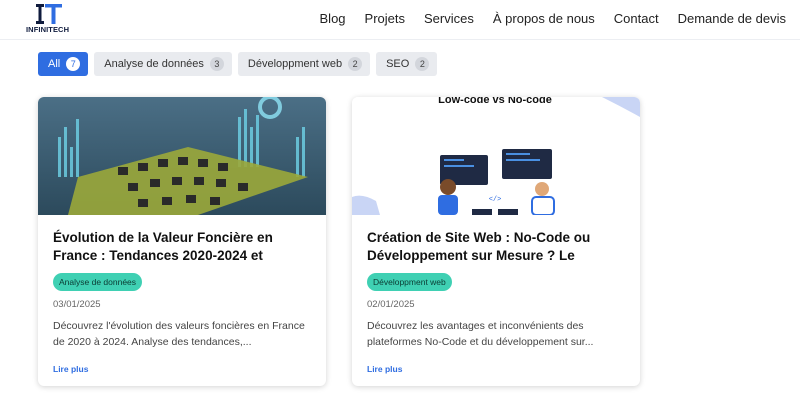  Describe the element at coordinates (333, 18) in the screenshot. I see `nav-blog: Blog` at that location.